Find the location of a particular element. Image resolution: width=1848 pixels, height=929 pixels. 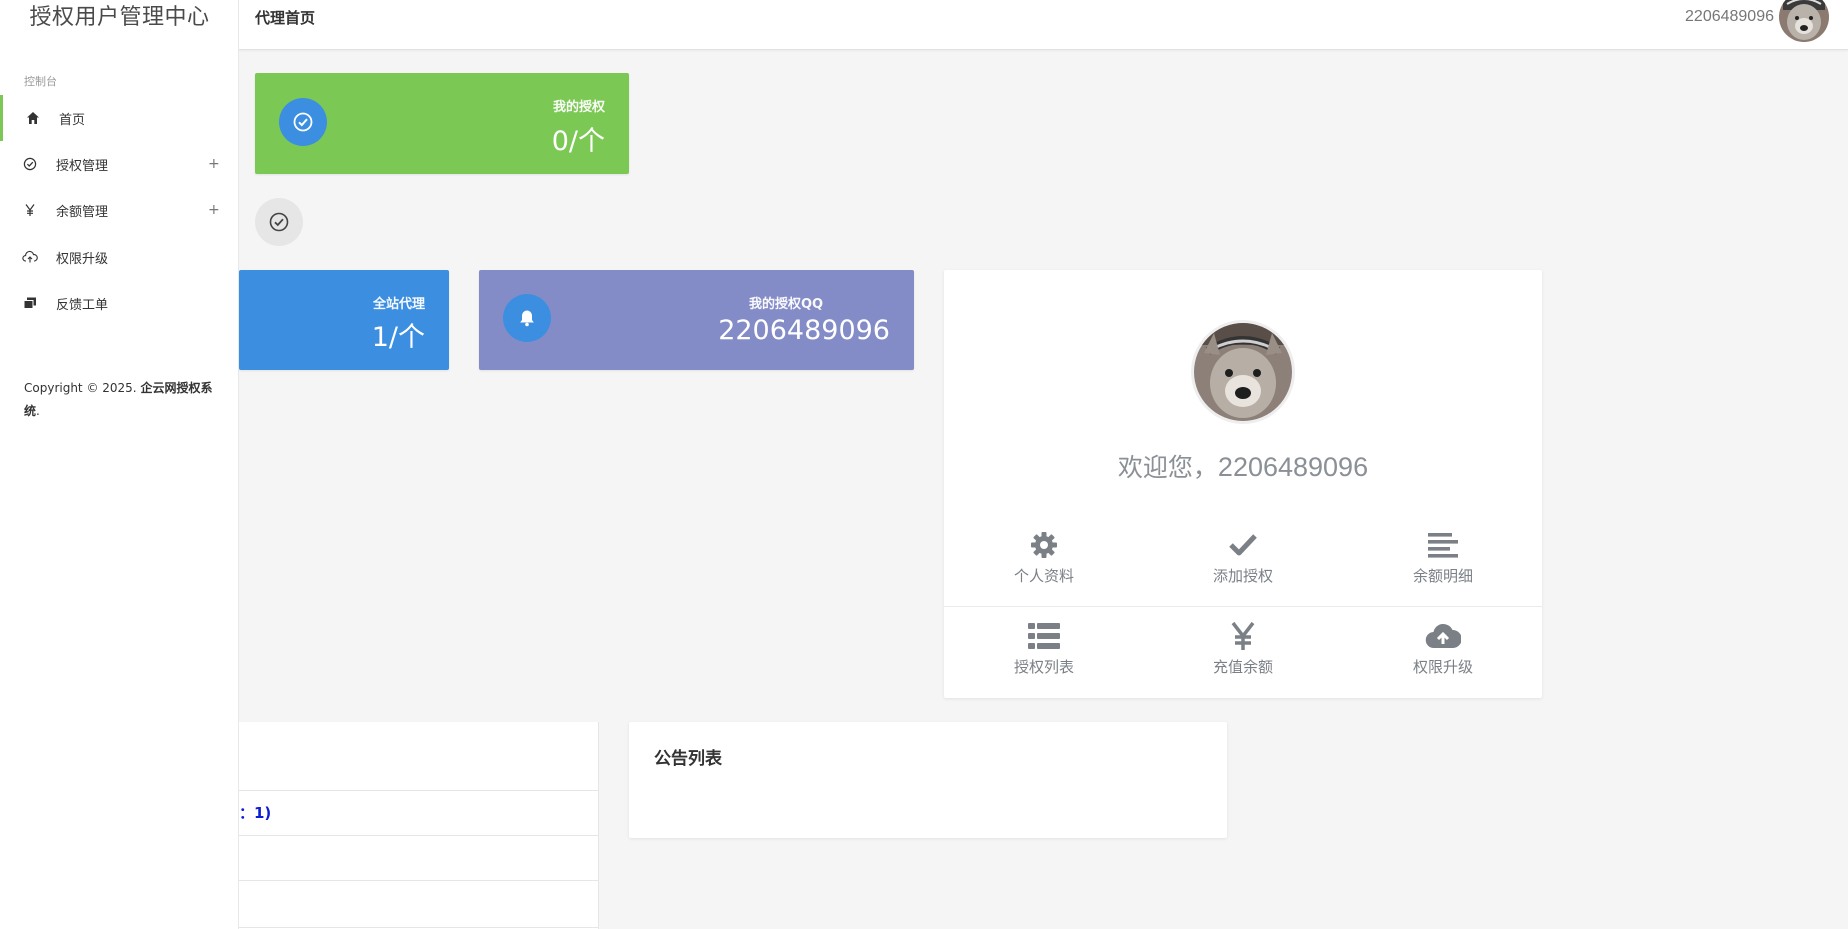

copyright-suffix: . is located at coordinates (38, 411).